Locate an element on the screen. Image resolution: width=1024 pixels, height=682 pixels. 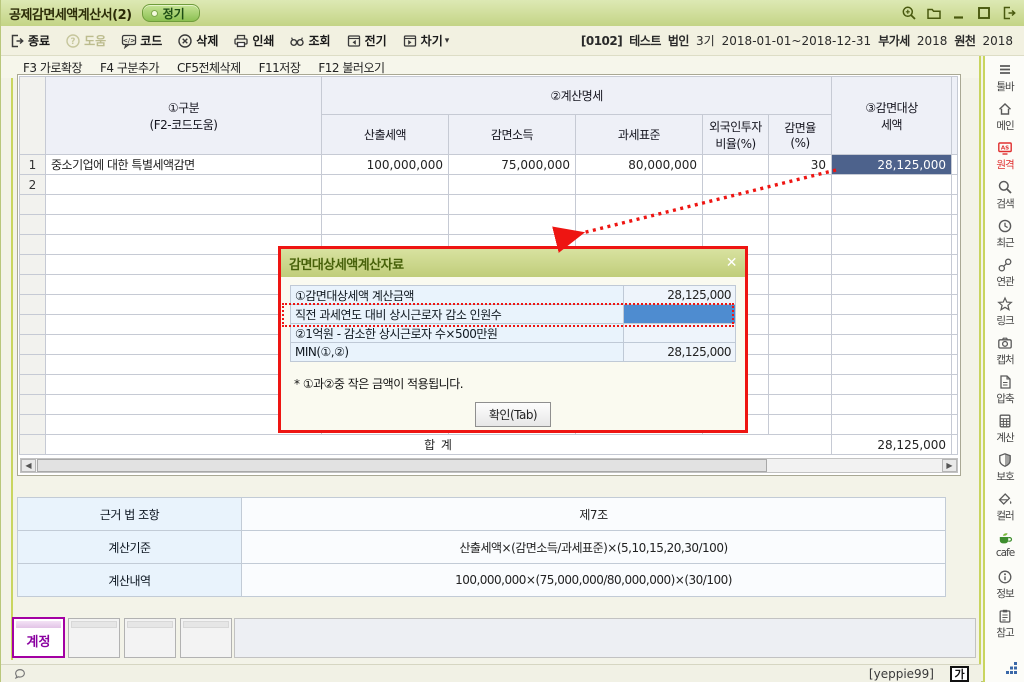
minimize-icon is located at coordinates (959, 13).